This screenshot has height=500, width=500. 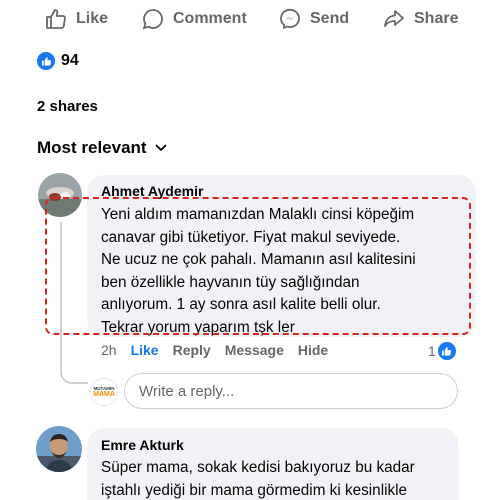 What do you see at coordinates (152, 19) in the screenshot?
I see `comment-bubble-icon` at bounding box center [152, 19].